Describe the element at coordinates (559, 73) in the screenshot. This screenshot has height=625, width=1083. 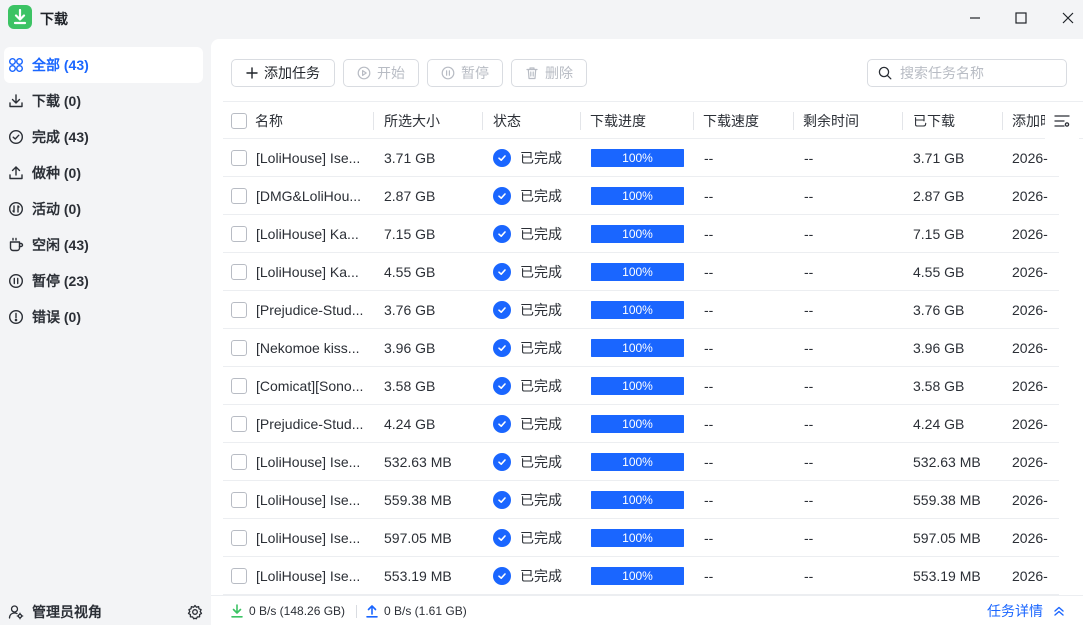
I see `delete-label: 删除` at that location.